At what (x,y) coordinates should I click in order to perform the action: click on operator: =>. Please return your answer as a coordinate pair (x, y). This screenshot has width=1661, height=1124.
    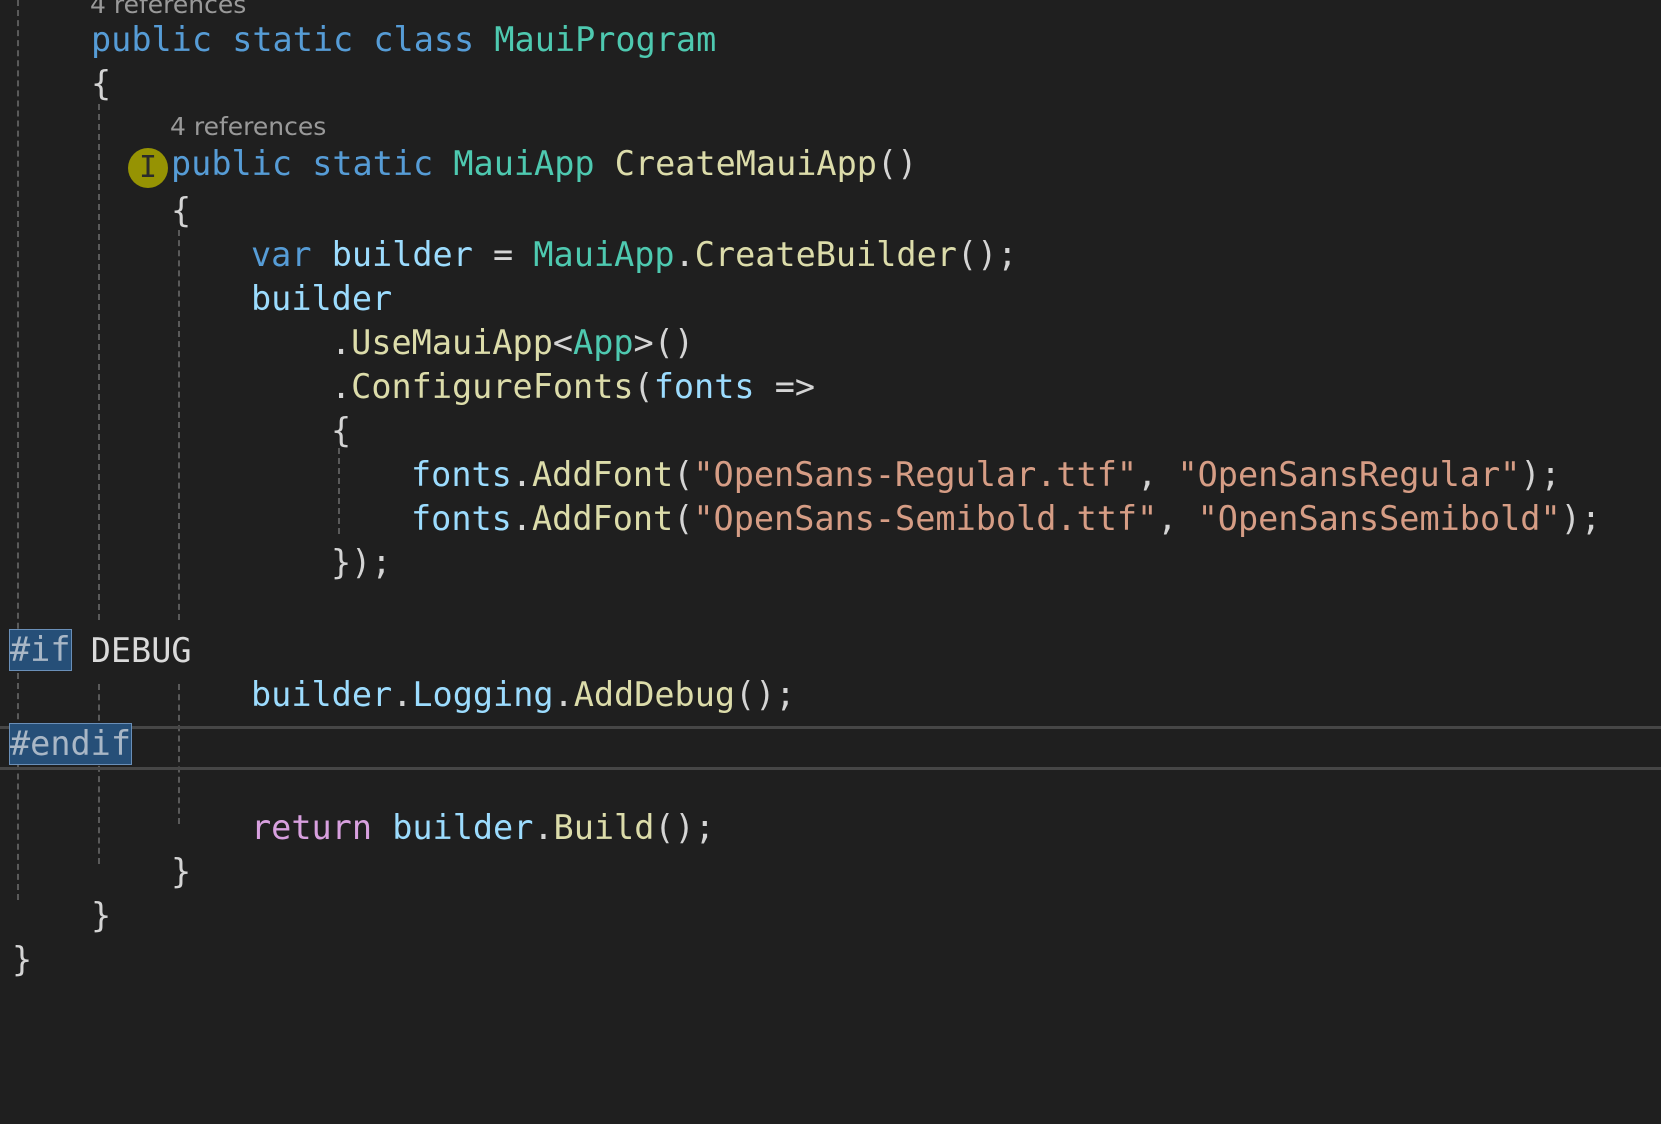
    Looking at the image, I should click on (785, 386).